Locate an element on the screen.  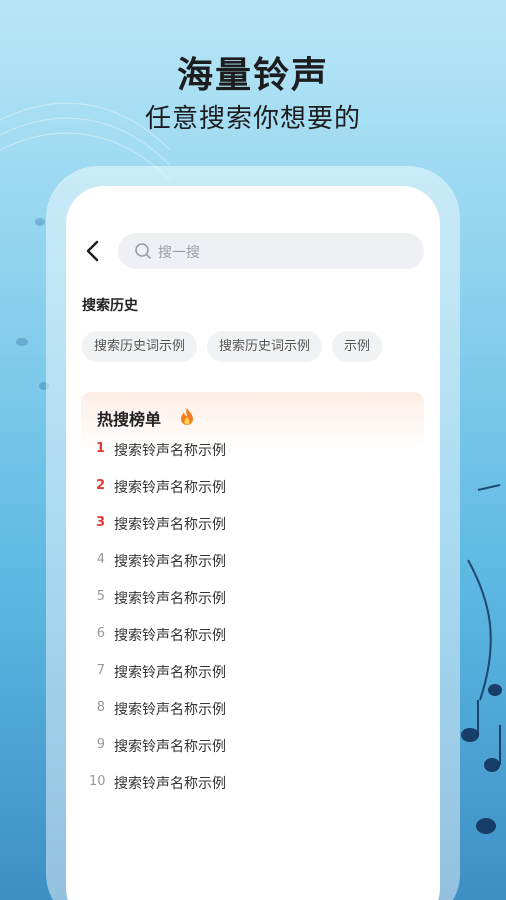
list-item: 10 搜索铃声名称示例 is located at coordinates (252, 789).